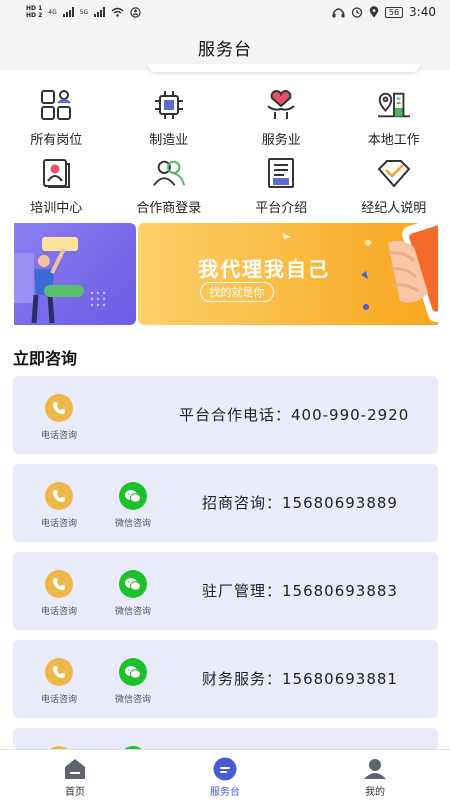 This screenshot has width=450, height=800. Describe the element at coordinates (68, 12) in the screenshot. I see `signal-icon` at that location.